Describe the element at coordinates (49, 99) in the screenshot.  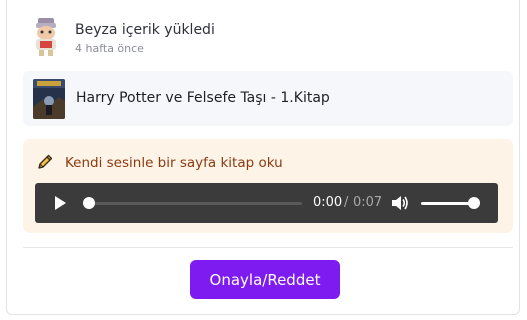
I see `book-cover-image` at that location.